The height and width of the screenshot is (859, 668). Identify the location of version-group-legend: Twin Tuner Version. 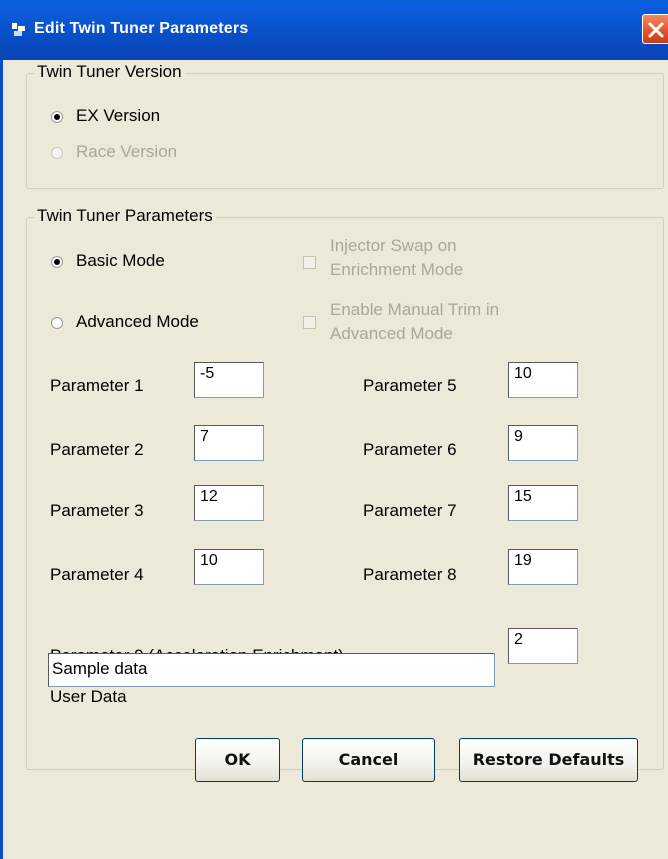
(109, 72).